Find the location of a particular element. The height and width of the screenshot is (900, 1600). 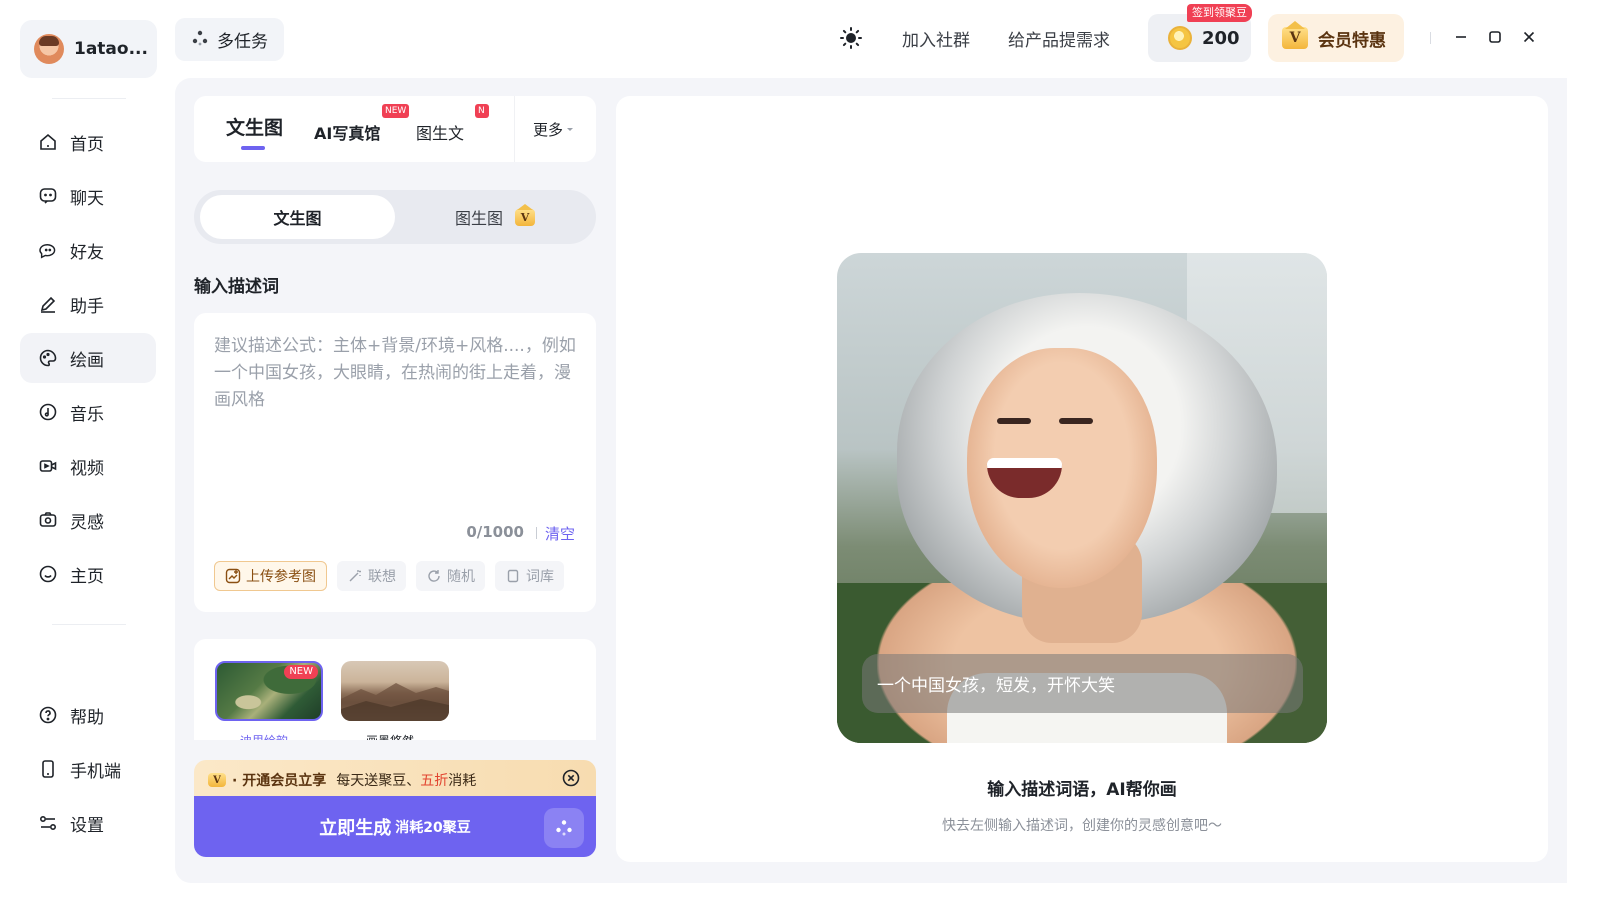

sidebar-nav: 首页 聊天 好友 助手 绘画 音乐 视频 灵感 主页 is located at coordinates (88, 360).